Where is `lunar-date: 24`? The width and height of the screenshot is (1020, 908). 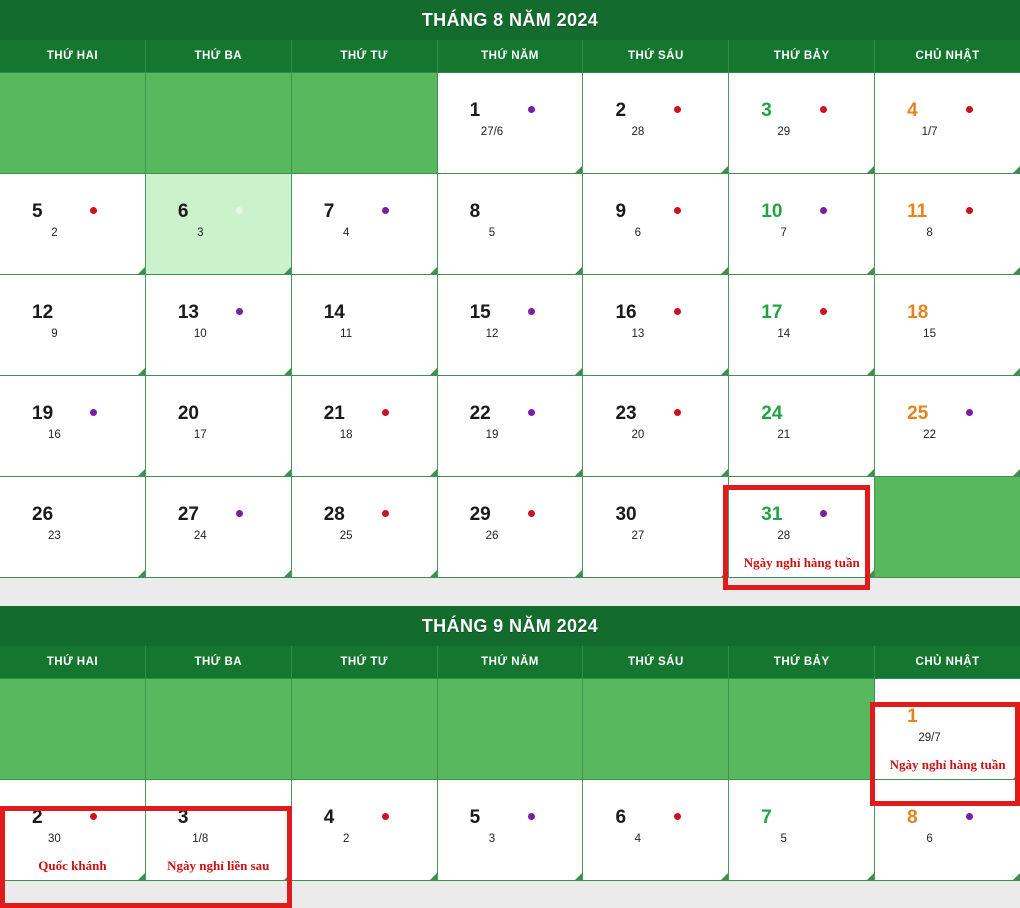 lunar-date: 24 is located at coordinates (200, 536).